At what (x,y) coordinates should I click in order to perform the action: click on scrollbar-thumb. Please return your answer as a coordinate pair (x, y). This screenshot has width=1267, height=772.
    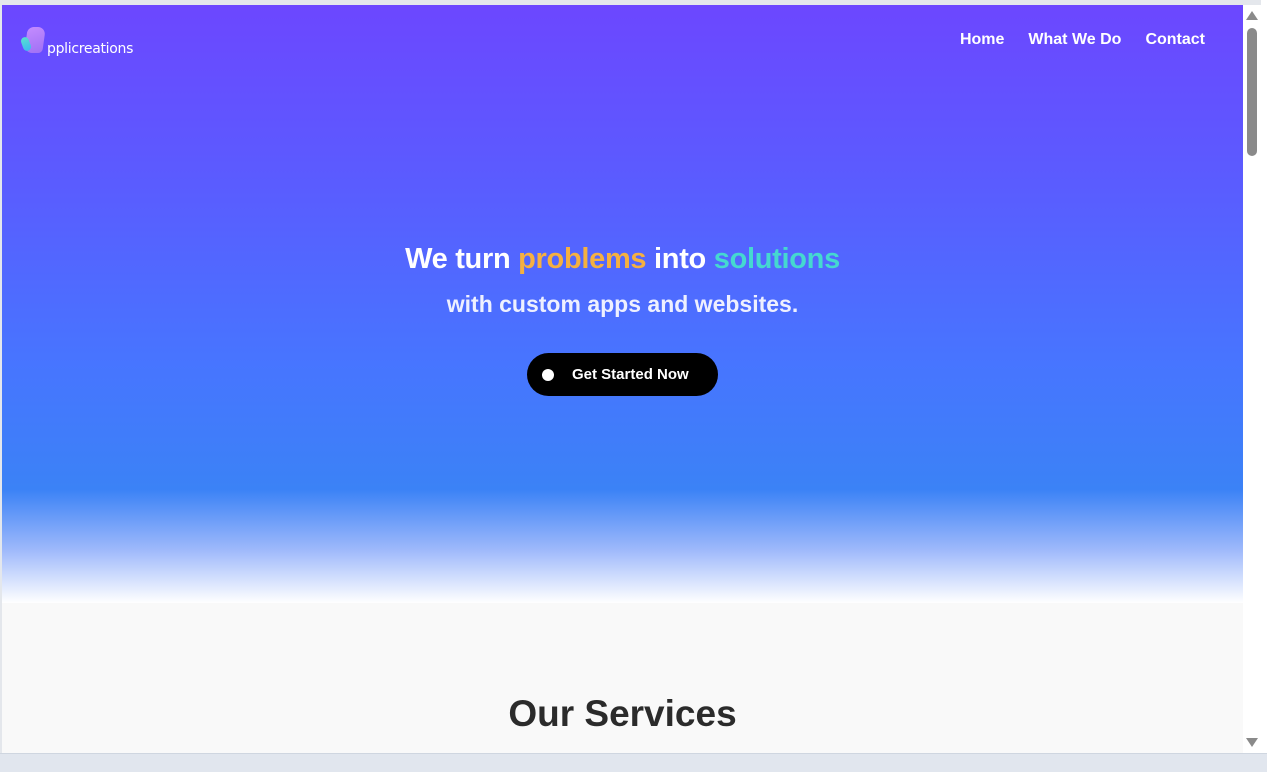
    Looking at the image, I should click on (1252, 92).